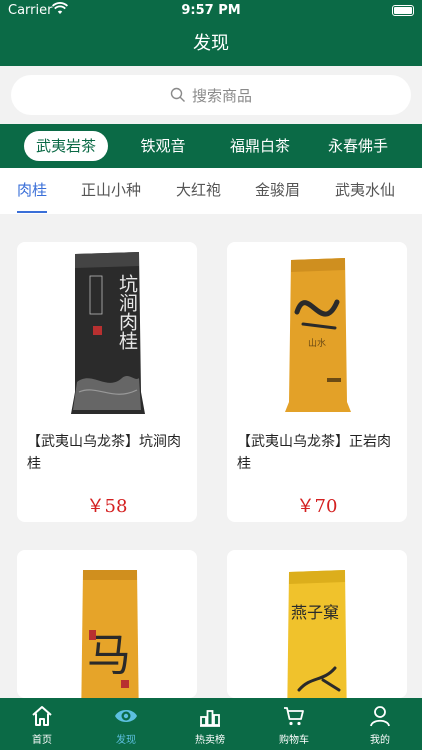 Image resolution: width=422 pixels, height=750 pixels. Describe the element at coordinates (126, 716) in the screenshot. I see `eye-icon` at that location.